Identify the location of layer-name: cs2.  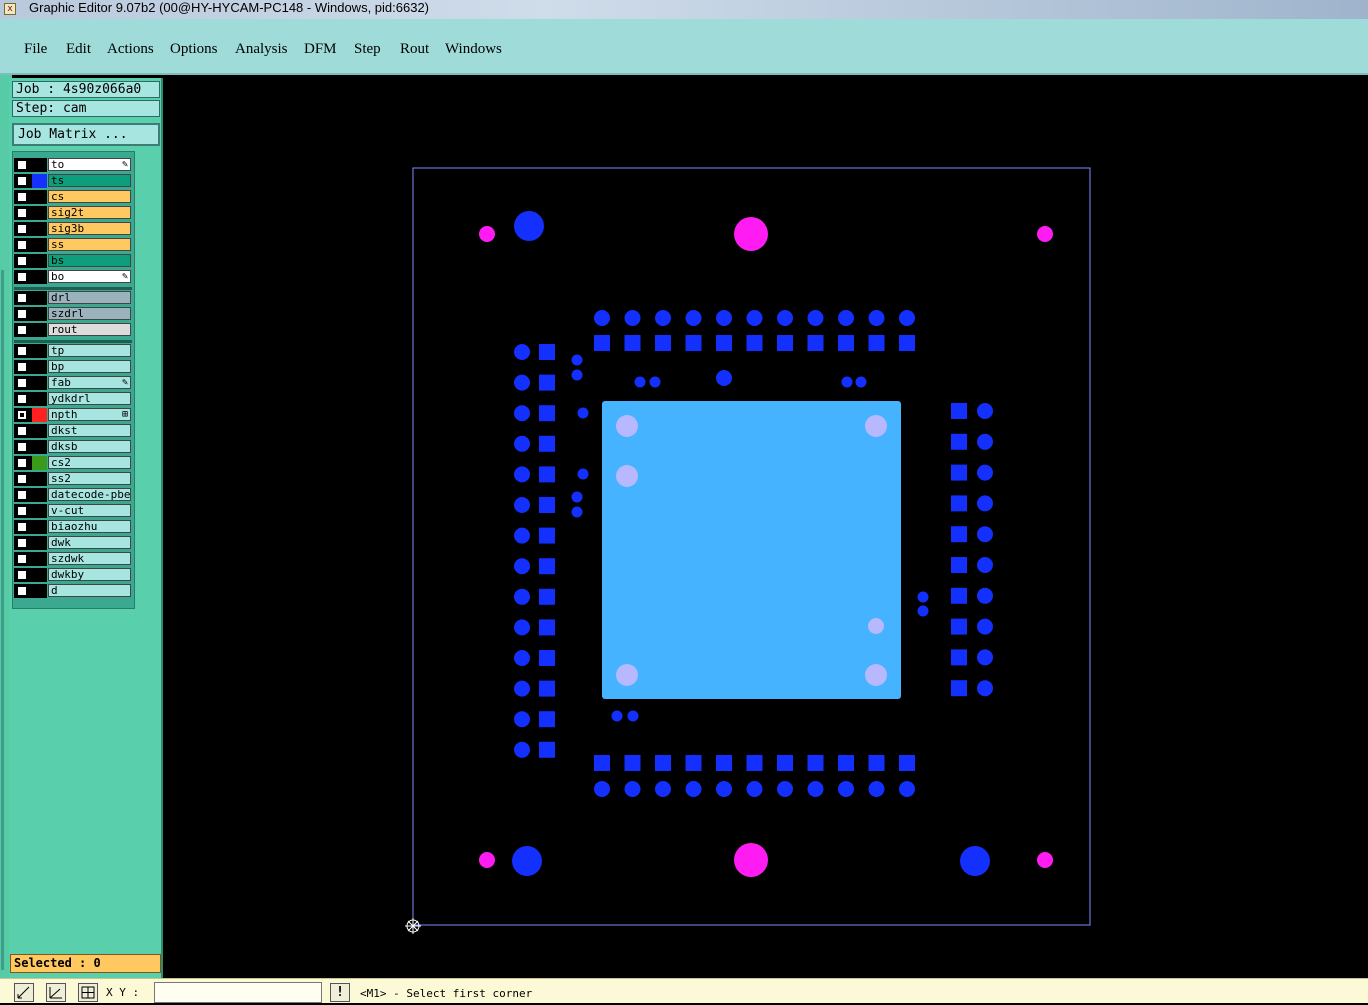
(89, 462).